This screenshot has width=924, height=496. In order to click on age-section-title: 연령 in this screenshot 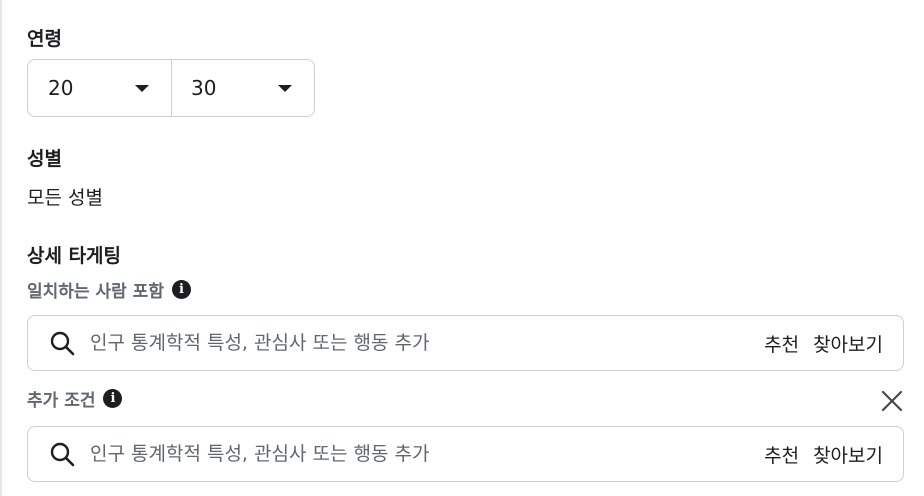, I will do `click(44, 39)`.